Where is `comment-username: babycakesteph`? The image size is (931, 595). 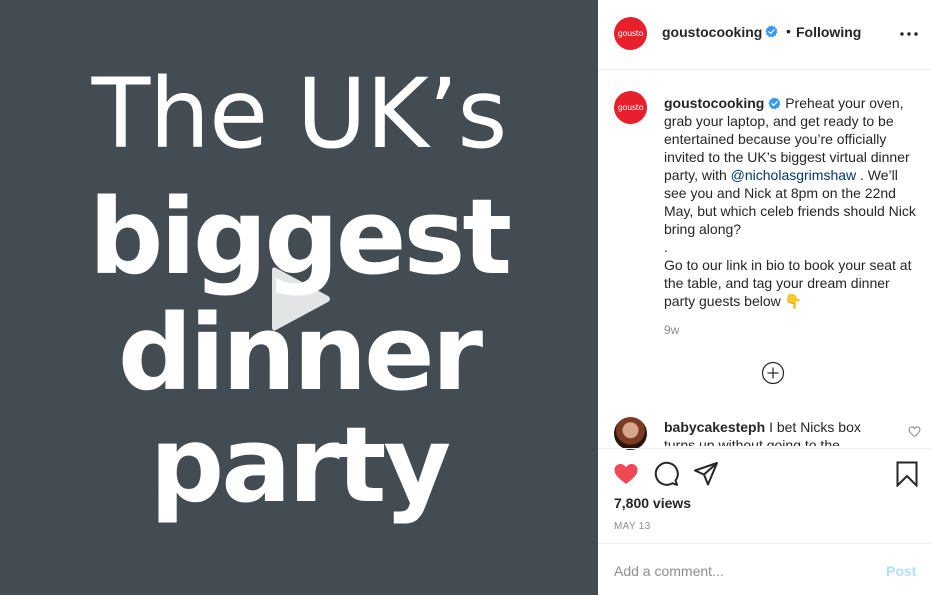 comment-username: babycakesteph is located at coordinates (714, 427).